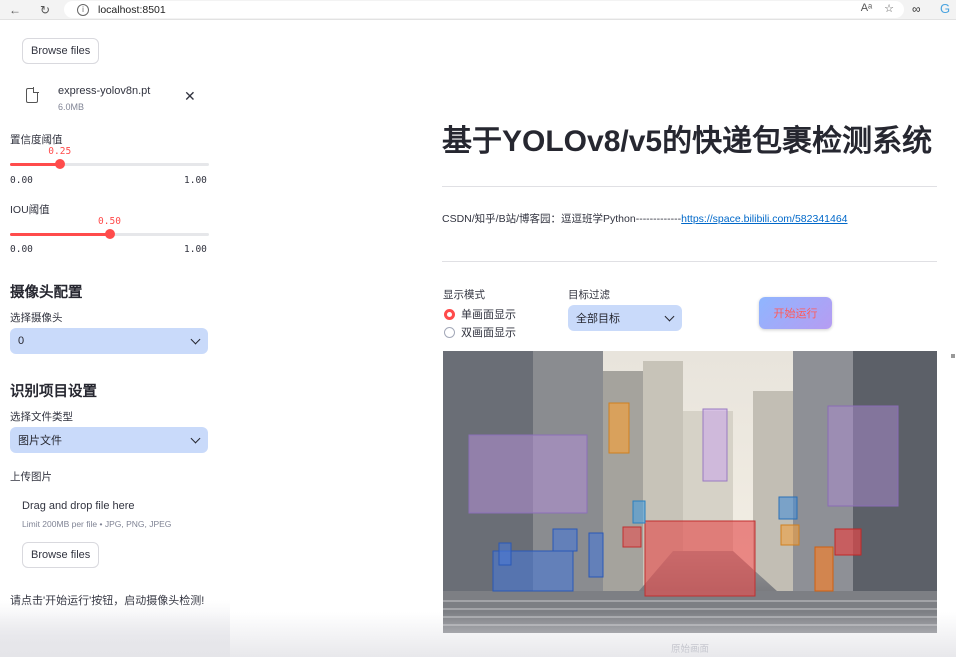  Describe the element at coordinates (40, 441) in the screenshot. I see `file-type-value: 图片文件` at that location.